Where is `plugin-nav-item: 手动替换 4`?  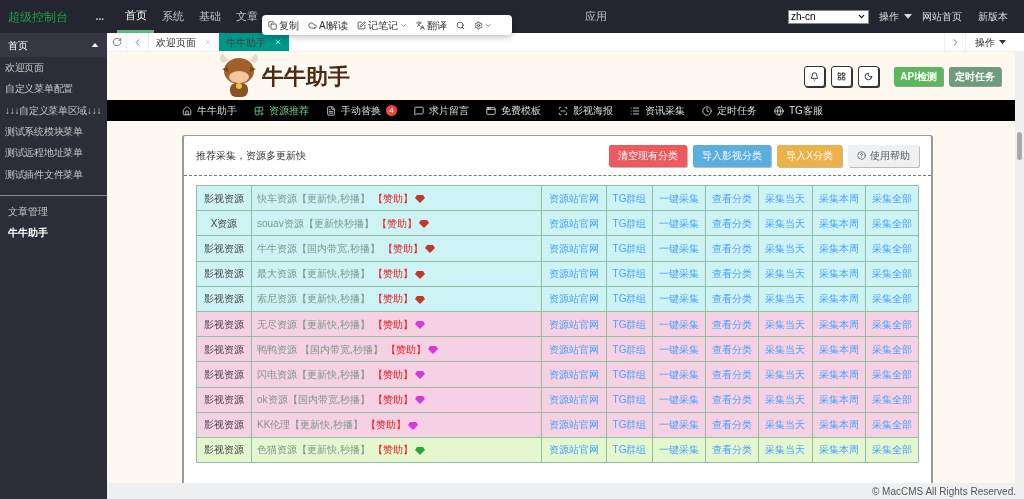 plugin-nav-item: 手动替换 4 is located at coordinates (361, 110).